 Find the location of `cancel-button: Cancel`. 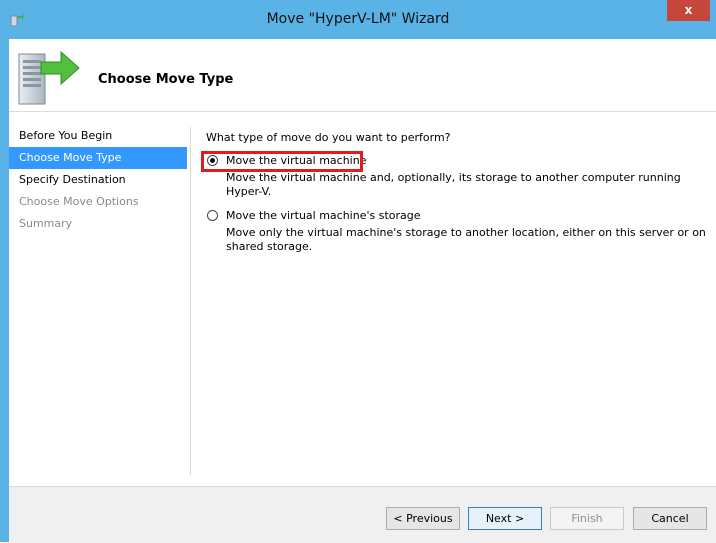

cancel-button: Cancel is located at coordinates (670, 518).